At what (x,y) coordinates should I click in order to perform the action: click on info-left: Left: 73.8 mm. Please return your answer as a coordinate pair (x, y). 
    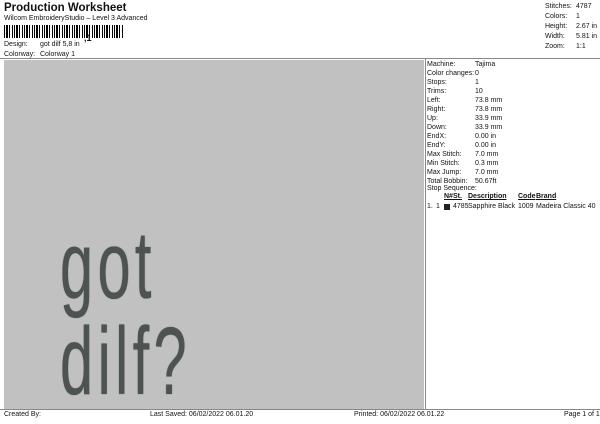
    Looking at the image, I should click on (465, 100).